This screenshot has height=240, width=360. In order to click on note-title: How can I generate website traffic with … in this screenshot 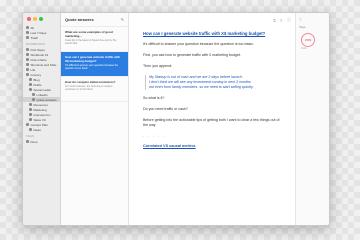, I will do `click(93, 59)`.